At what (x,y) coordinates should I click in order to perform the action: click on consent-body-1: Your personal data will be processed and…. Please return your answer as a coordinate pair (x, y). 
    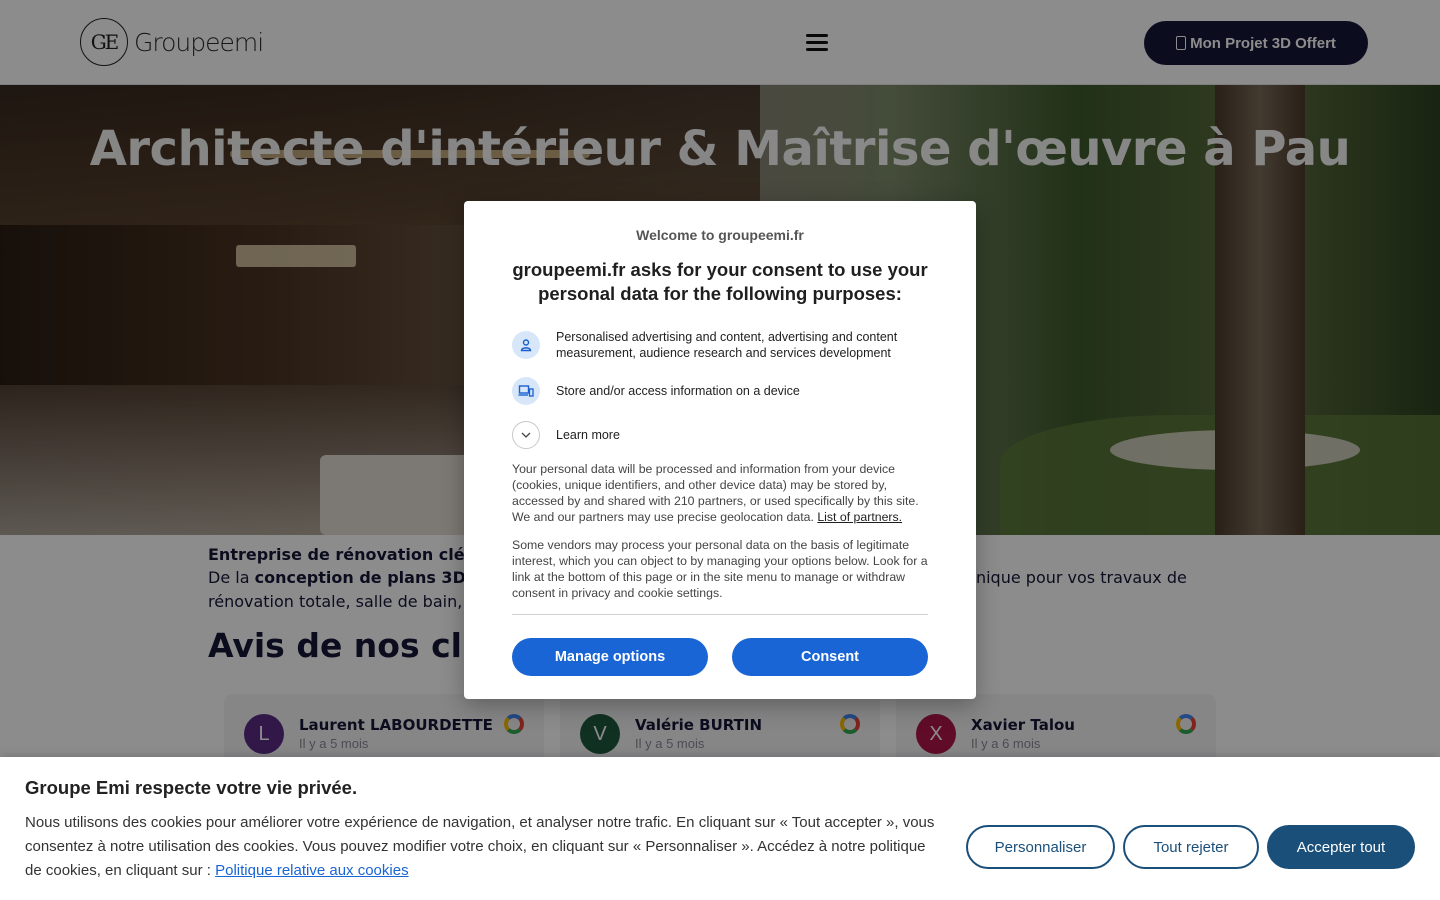
    Looking at the image, I should click on (720, 493).